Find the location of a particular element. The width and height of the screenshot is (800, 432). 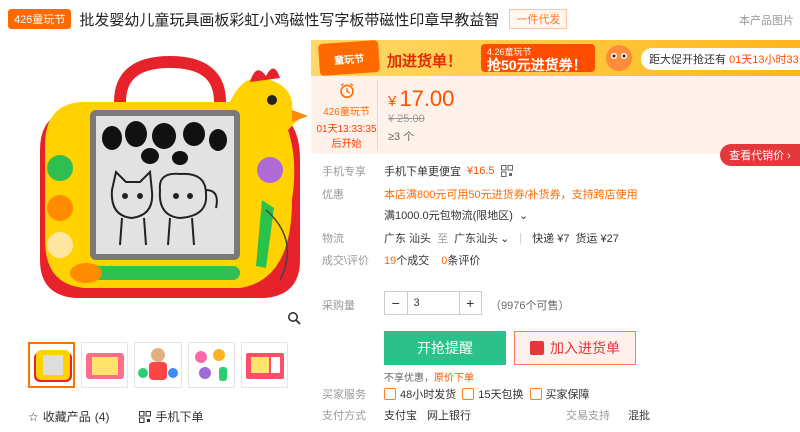

mobile-exclusive-row: 手机专享 手机下单更便宜 ¥16.5 is located at coordinates (417, 171).